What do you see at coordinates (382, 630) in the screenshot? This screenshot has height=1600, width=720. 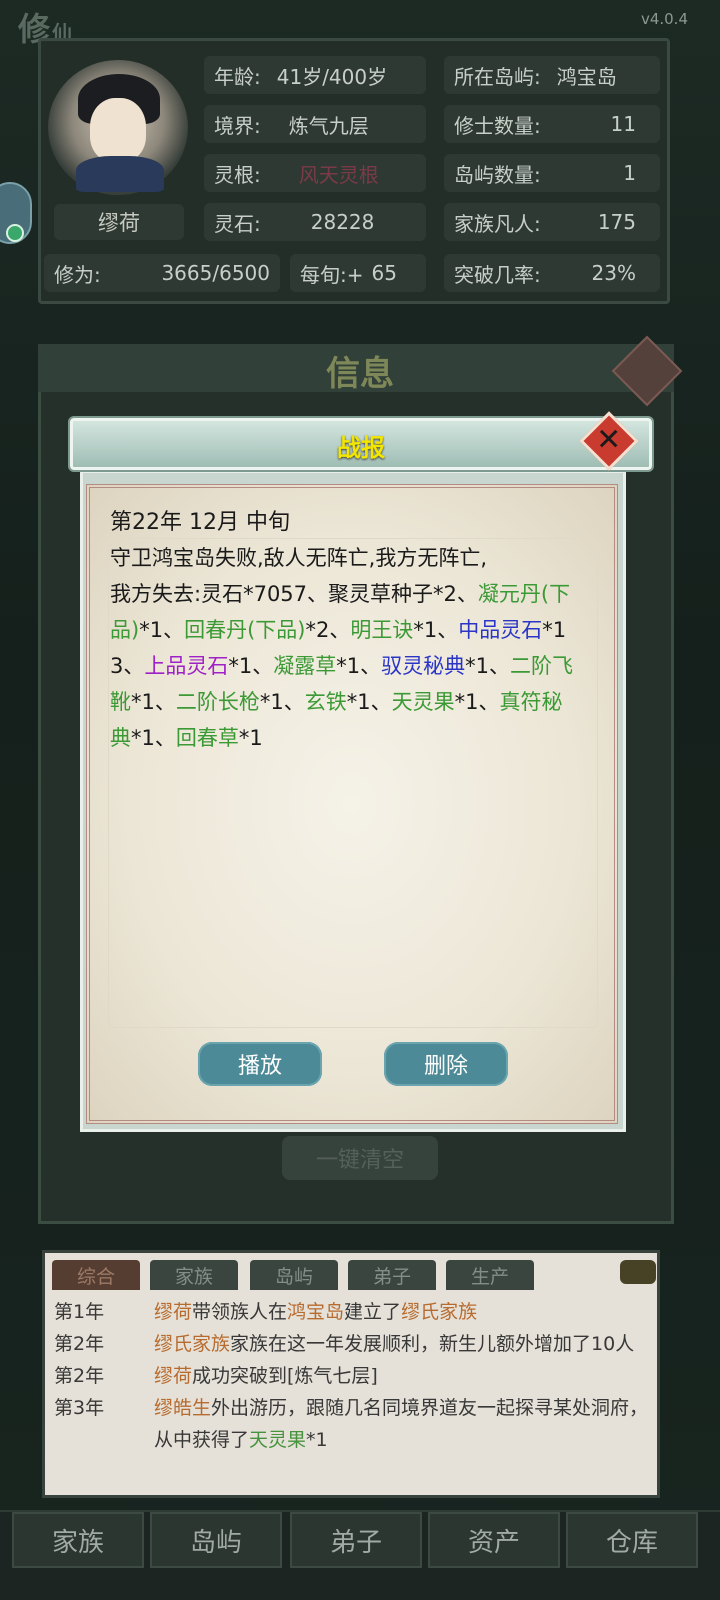 I see `lost-item: 明王诀` at bounding box center [382, 630].